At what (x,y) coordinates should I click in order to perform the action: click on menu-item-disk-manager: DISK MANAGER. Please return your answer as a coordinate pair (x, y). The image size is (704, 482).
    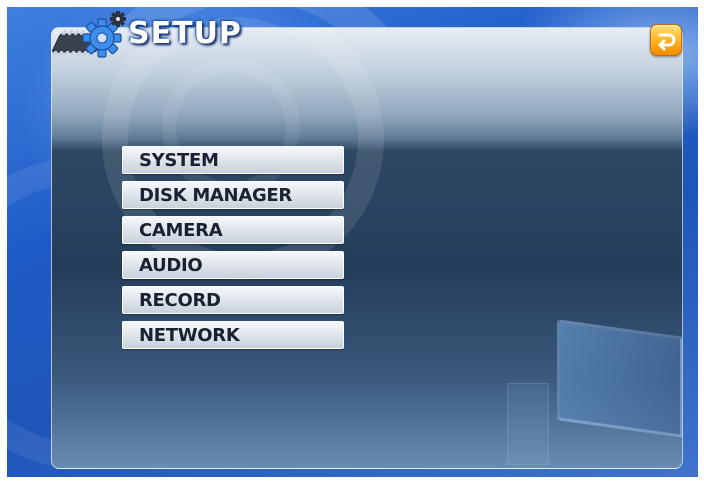
    Looking at the image, I should click on (233, 195).